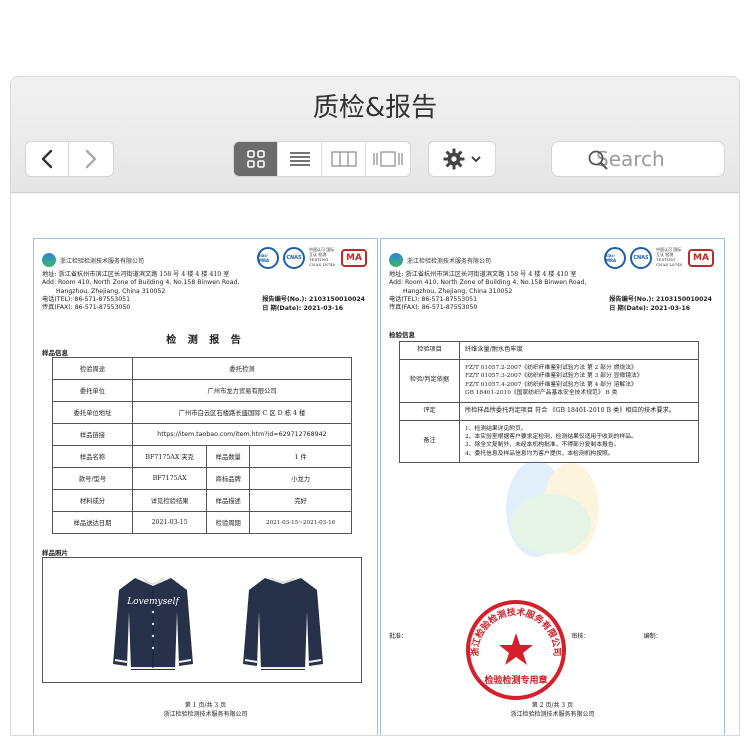  I want to click on cnas-icon: CNAS, so click(641, 258).